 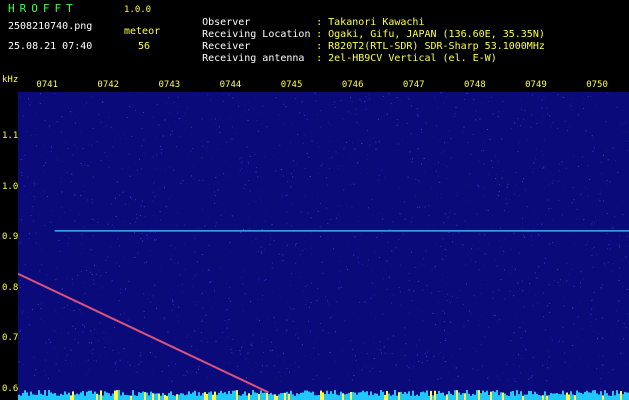 What do you see at coordinates (47, 85) in the screenshot?
I see `x-tick-label: 0741` at bounding box center [47, 85].